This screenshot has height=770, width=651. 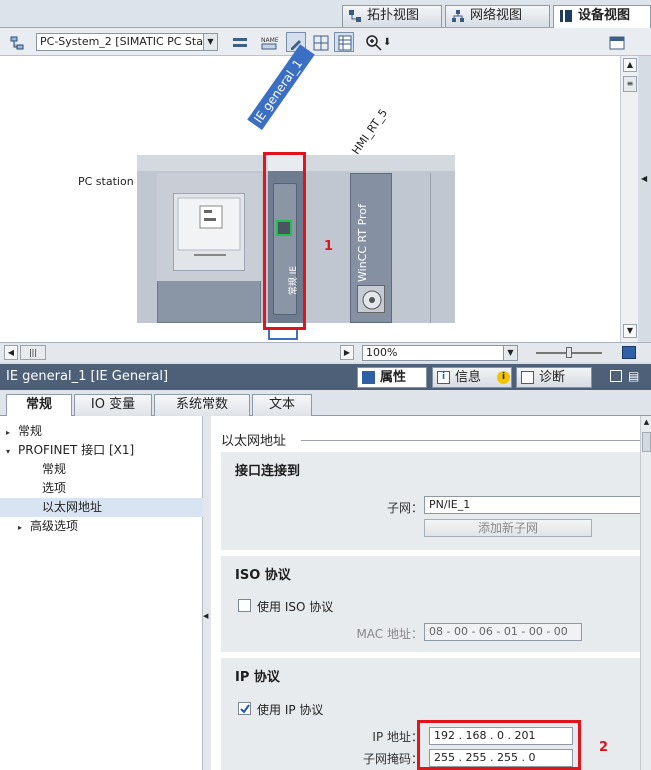 What do you see at coordinates (392, 759) in the screenshot?
I see `subnet-mask-label: 子网掩码：` at bounding box center [392, 759].